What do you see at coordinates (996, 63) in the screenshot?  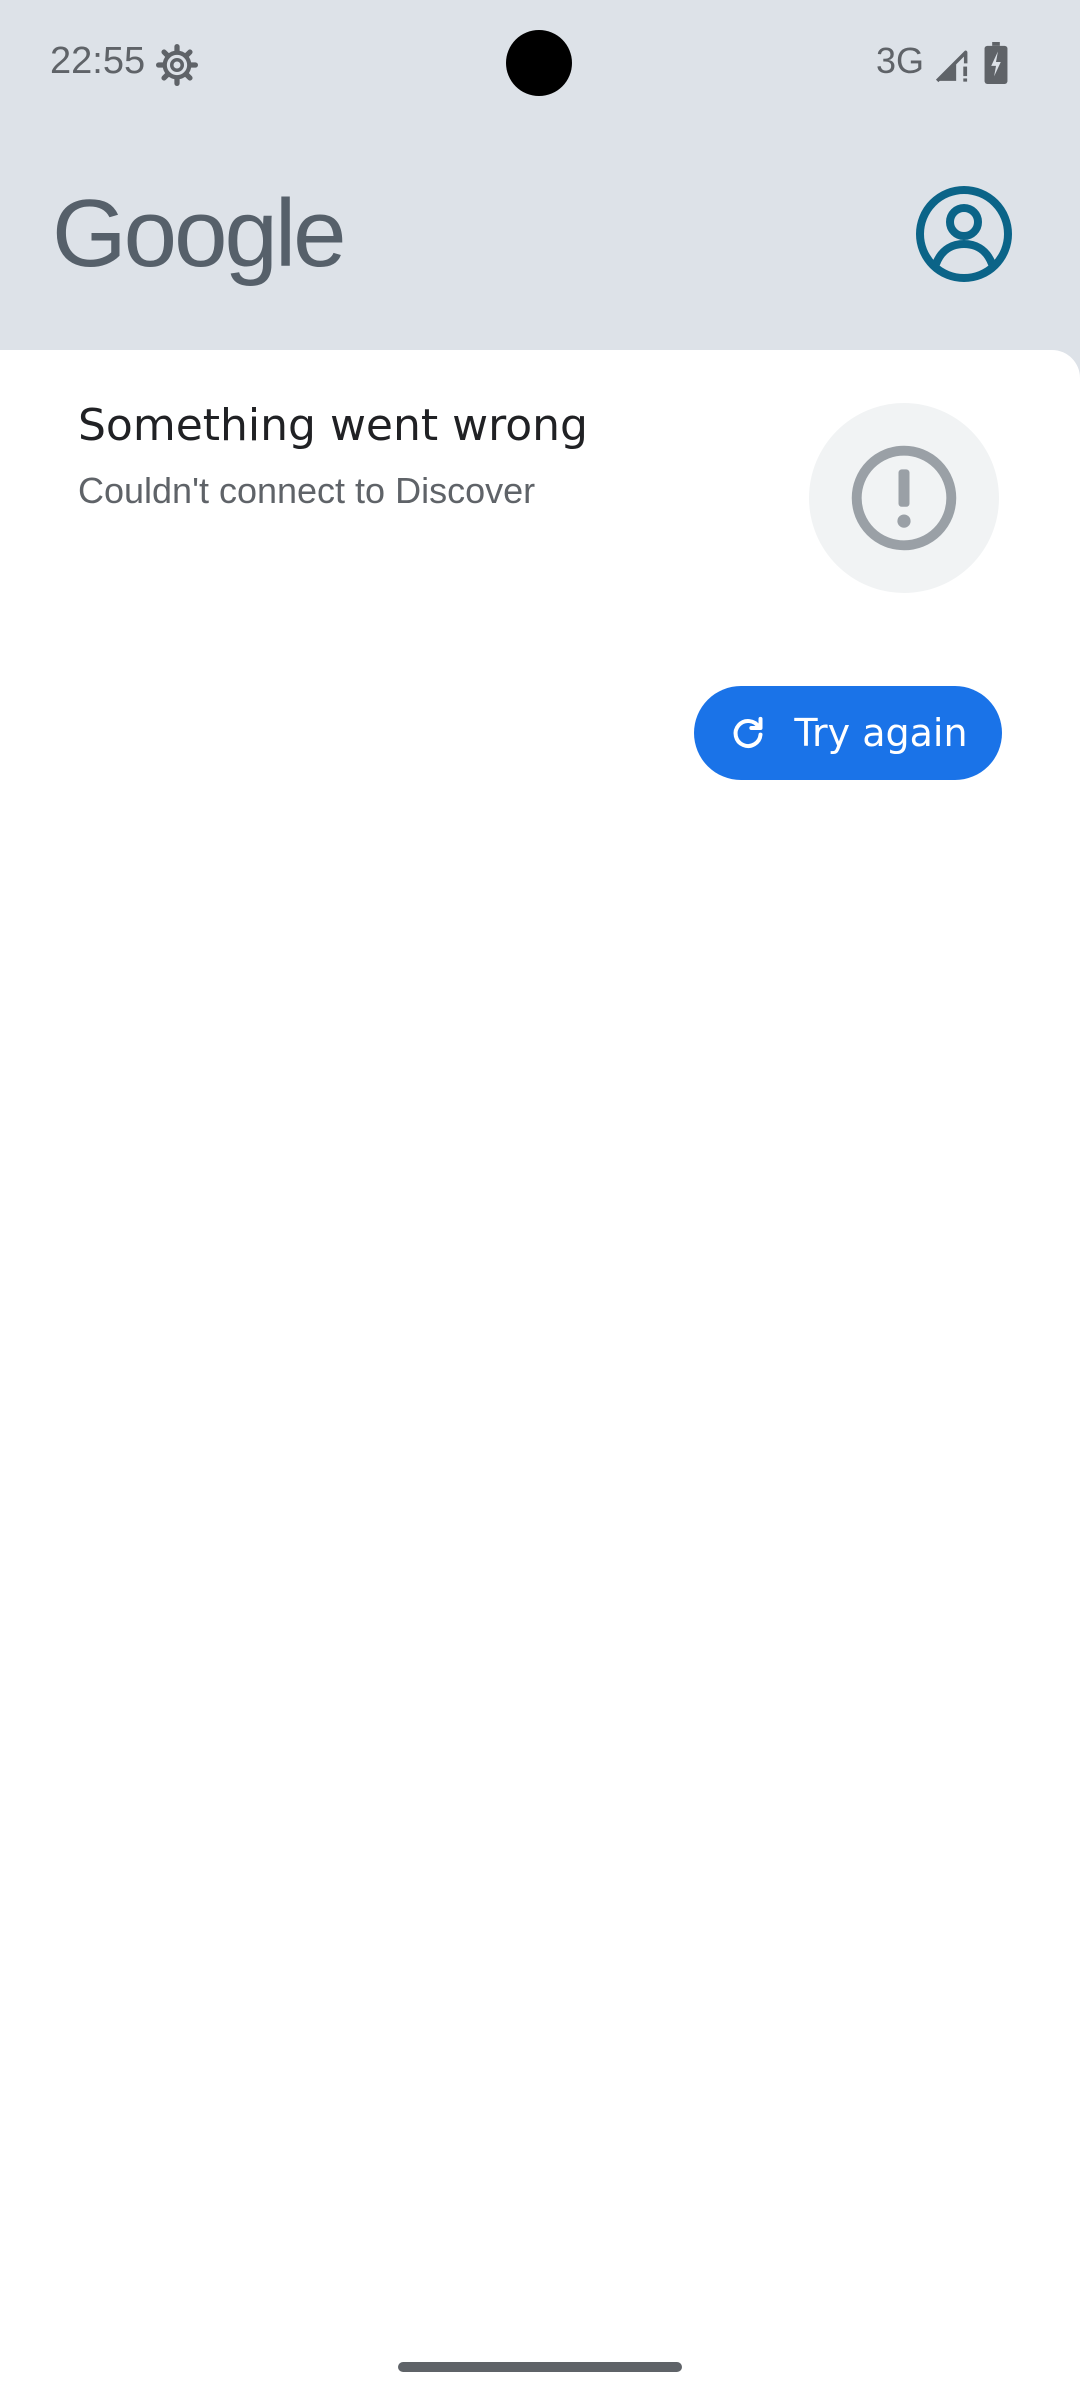 I see `battery-charging-icon` at bounding box center [996, 63].